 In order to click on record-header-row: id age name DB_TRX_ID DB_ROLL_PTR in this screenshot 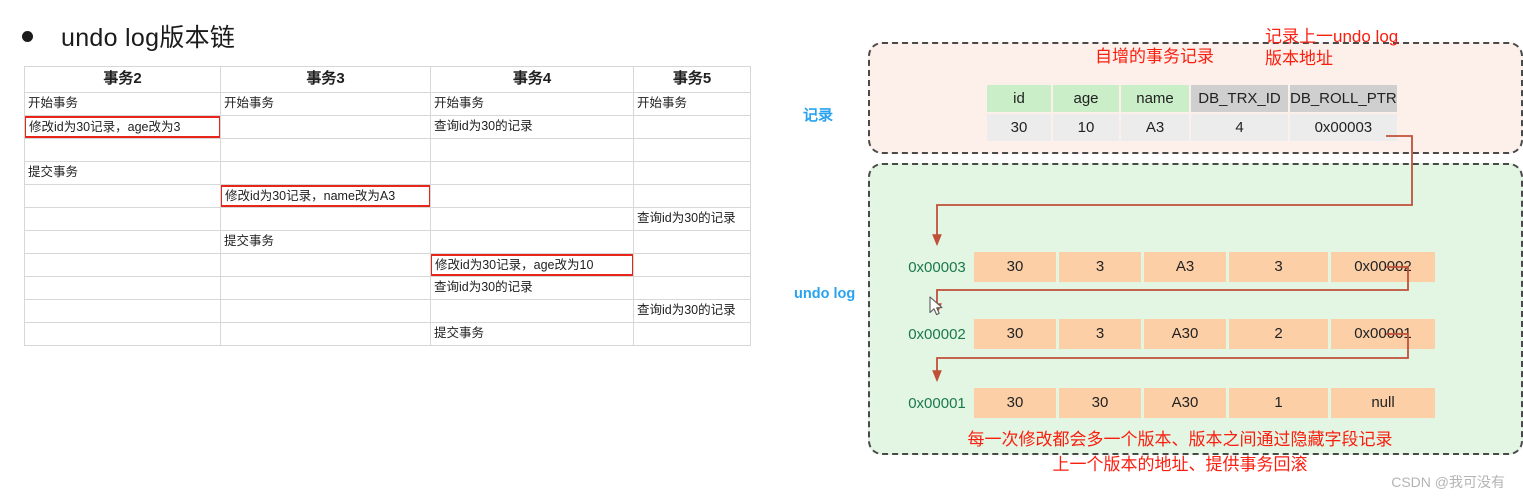, I will do `click(1192, 98)`.